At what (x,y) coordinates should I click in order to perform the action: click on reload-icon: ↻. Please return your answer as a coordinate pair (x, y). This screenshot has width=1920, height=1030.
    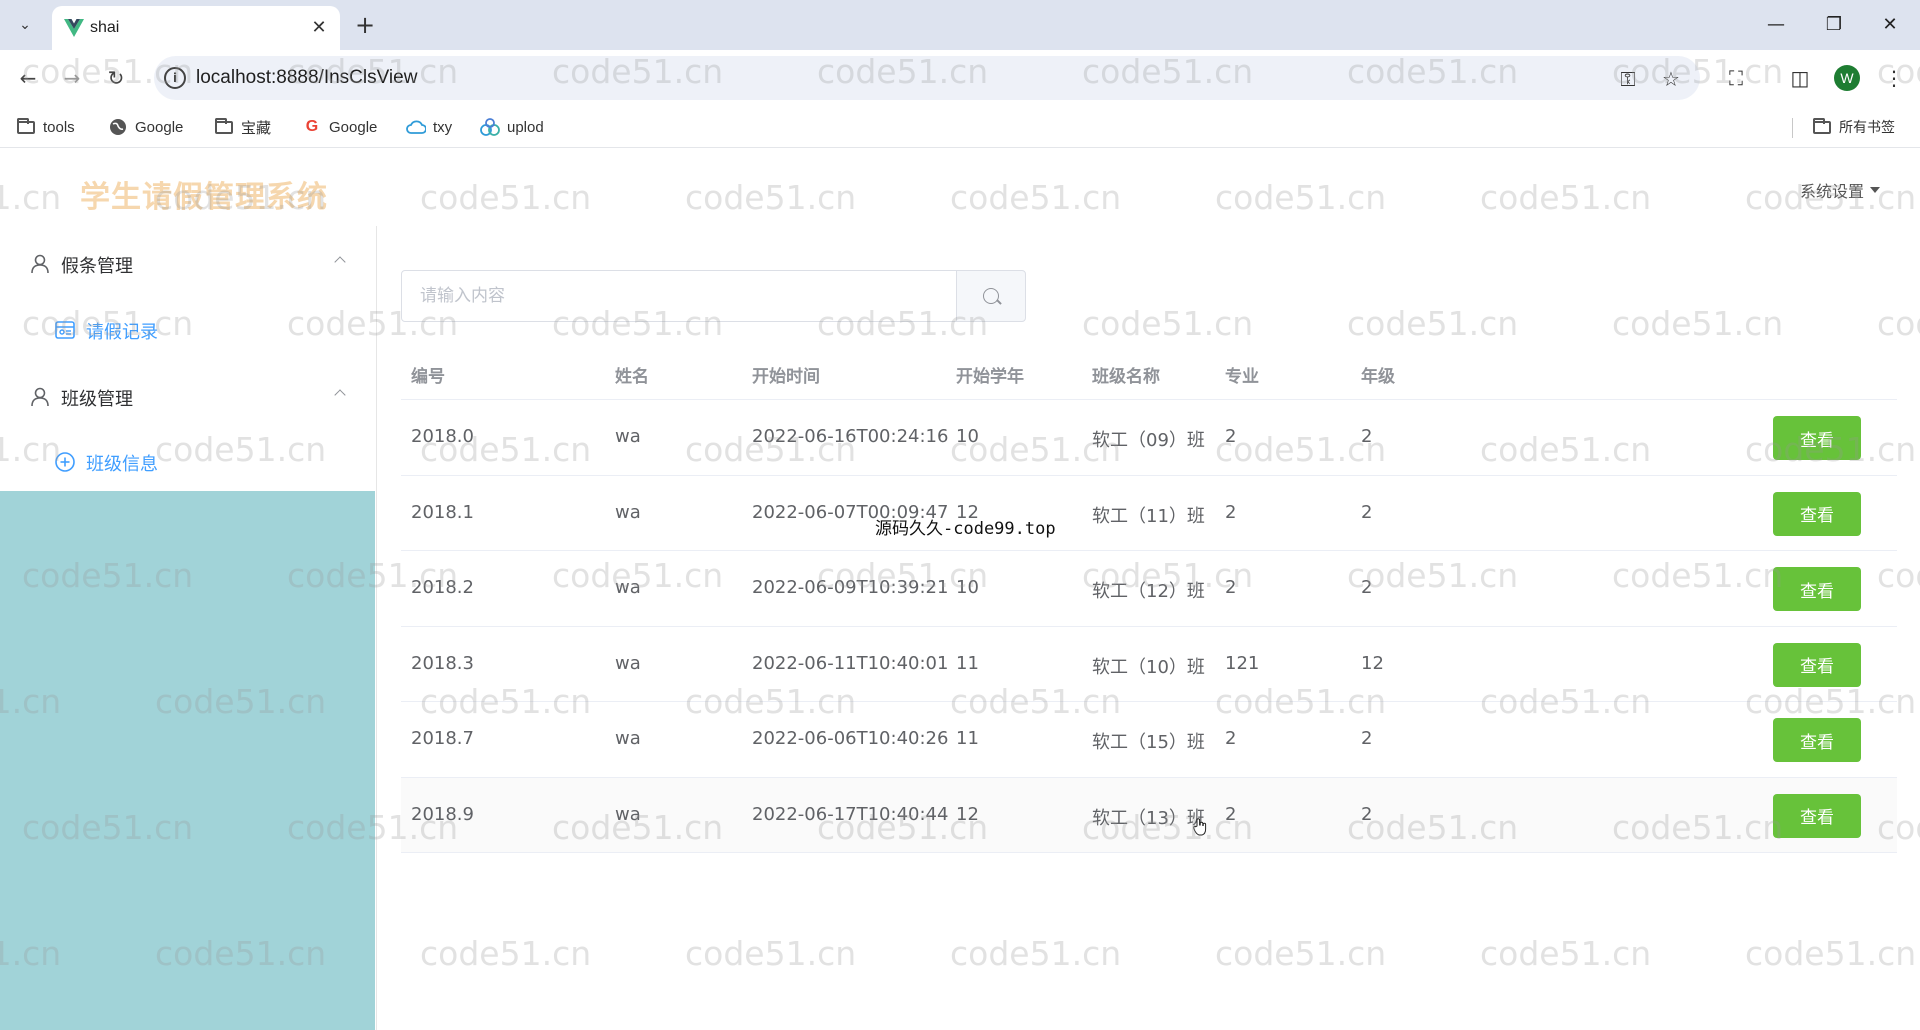
    Looking at the image, I should click on (116, 78).